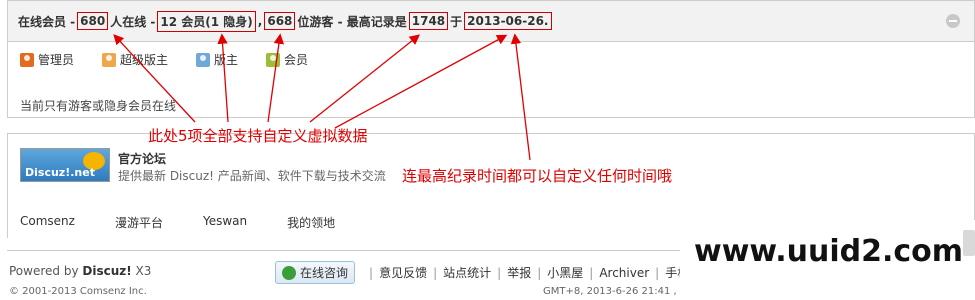 Image resolution: width=975 pixels, height=300 pixels. I want to click on arrow-total, so click(154, 78).